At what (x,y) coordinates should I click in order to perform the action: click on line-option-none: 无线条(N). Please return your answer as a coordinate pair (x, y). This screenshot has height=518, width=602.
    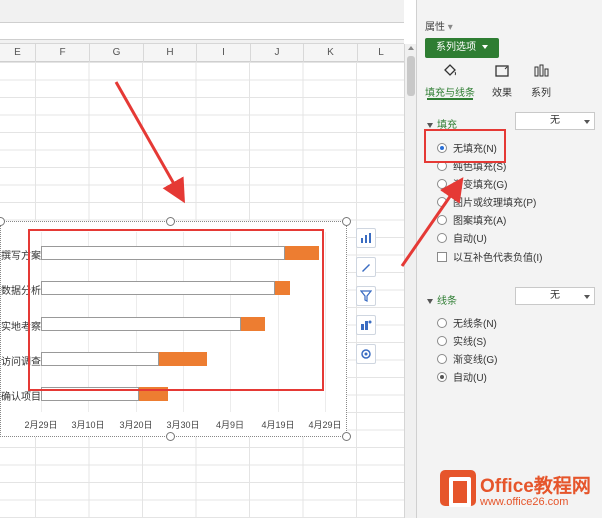
    Looking at the image, I should click on (467, 322).